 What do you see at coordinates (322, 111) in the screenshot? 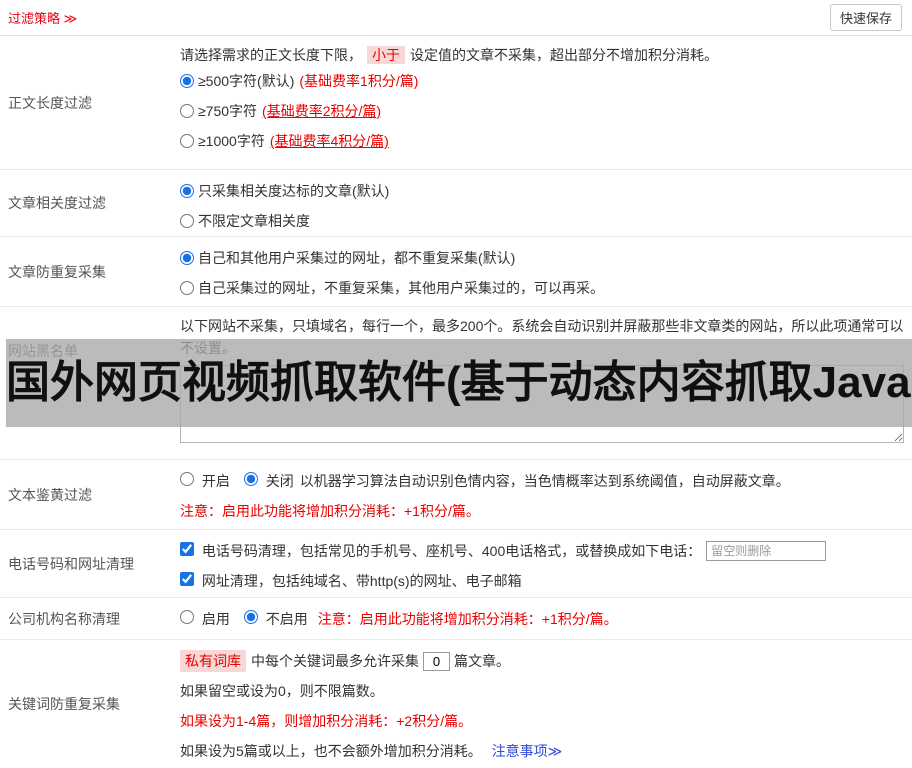
I see `rate-note-750: (基础费率2积分/篇)` at bounding box center [322, 111].